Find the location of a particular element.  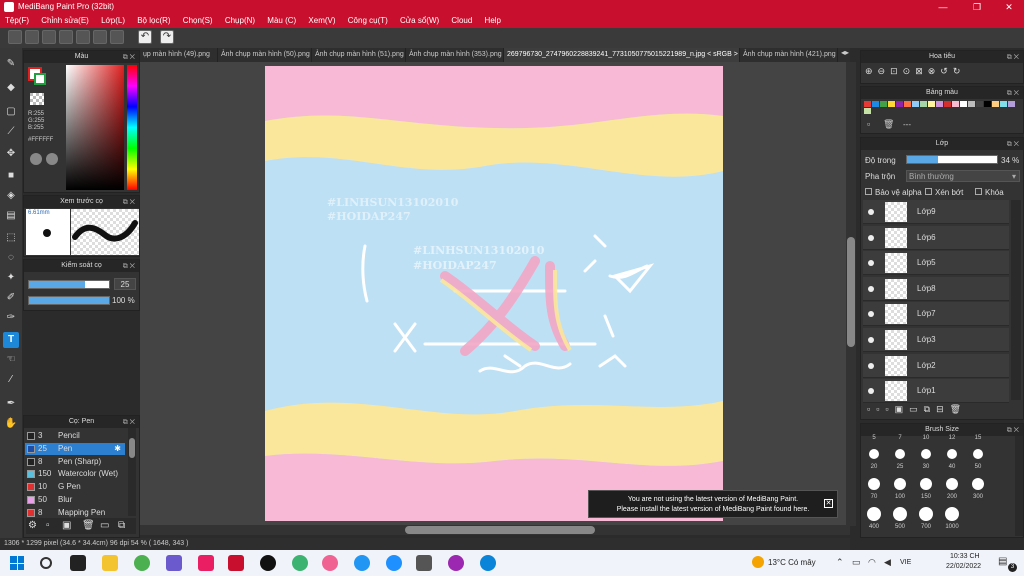

brush-settings-gear-icon: ✱ is located at coordinates (117, 449).